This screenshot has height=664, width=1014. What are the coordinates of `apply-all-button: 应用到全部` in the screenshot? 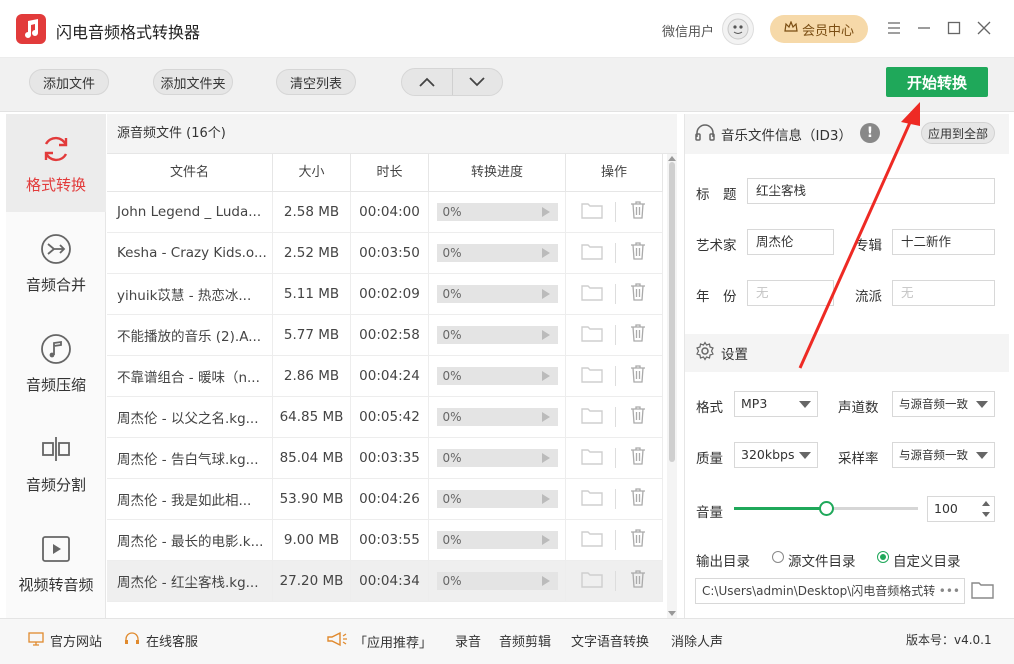 It's located at (958, 133).